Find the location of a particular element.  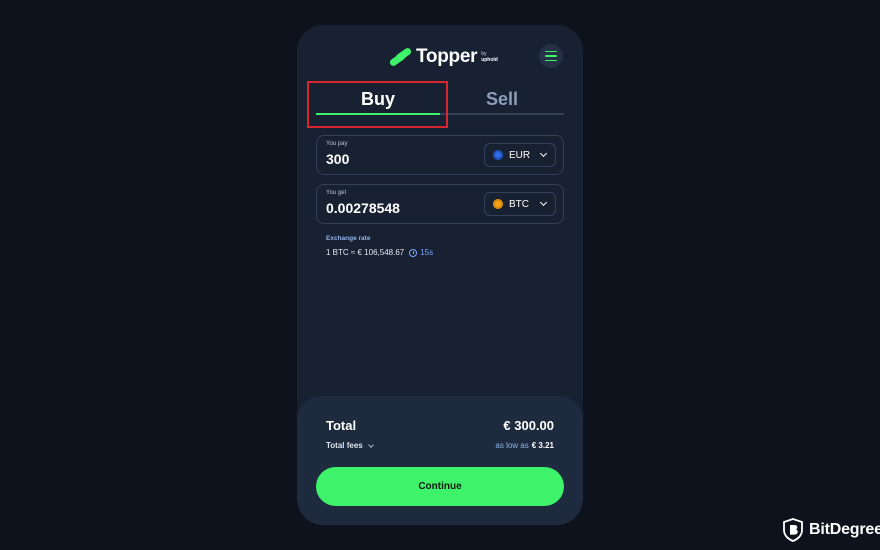

brand-by-uphold: by uphold is located at coordinates (489, 57).